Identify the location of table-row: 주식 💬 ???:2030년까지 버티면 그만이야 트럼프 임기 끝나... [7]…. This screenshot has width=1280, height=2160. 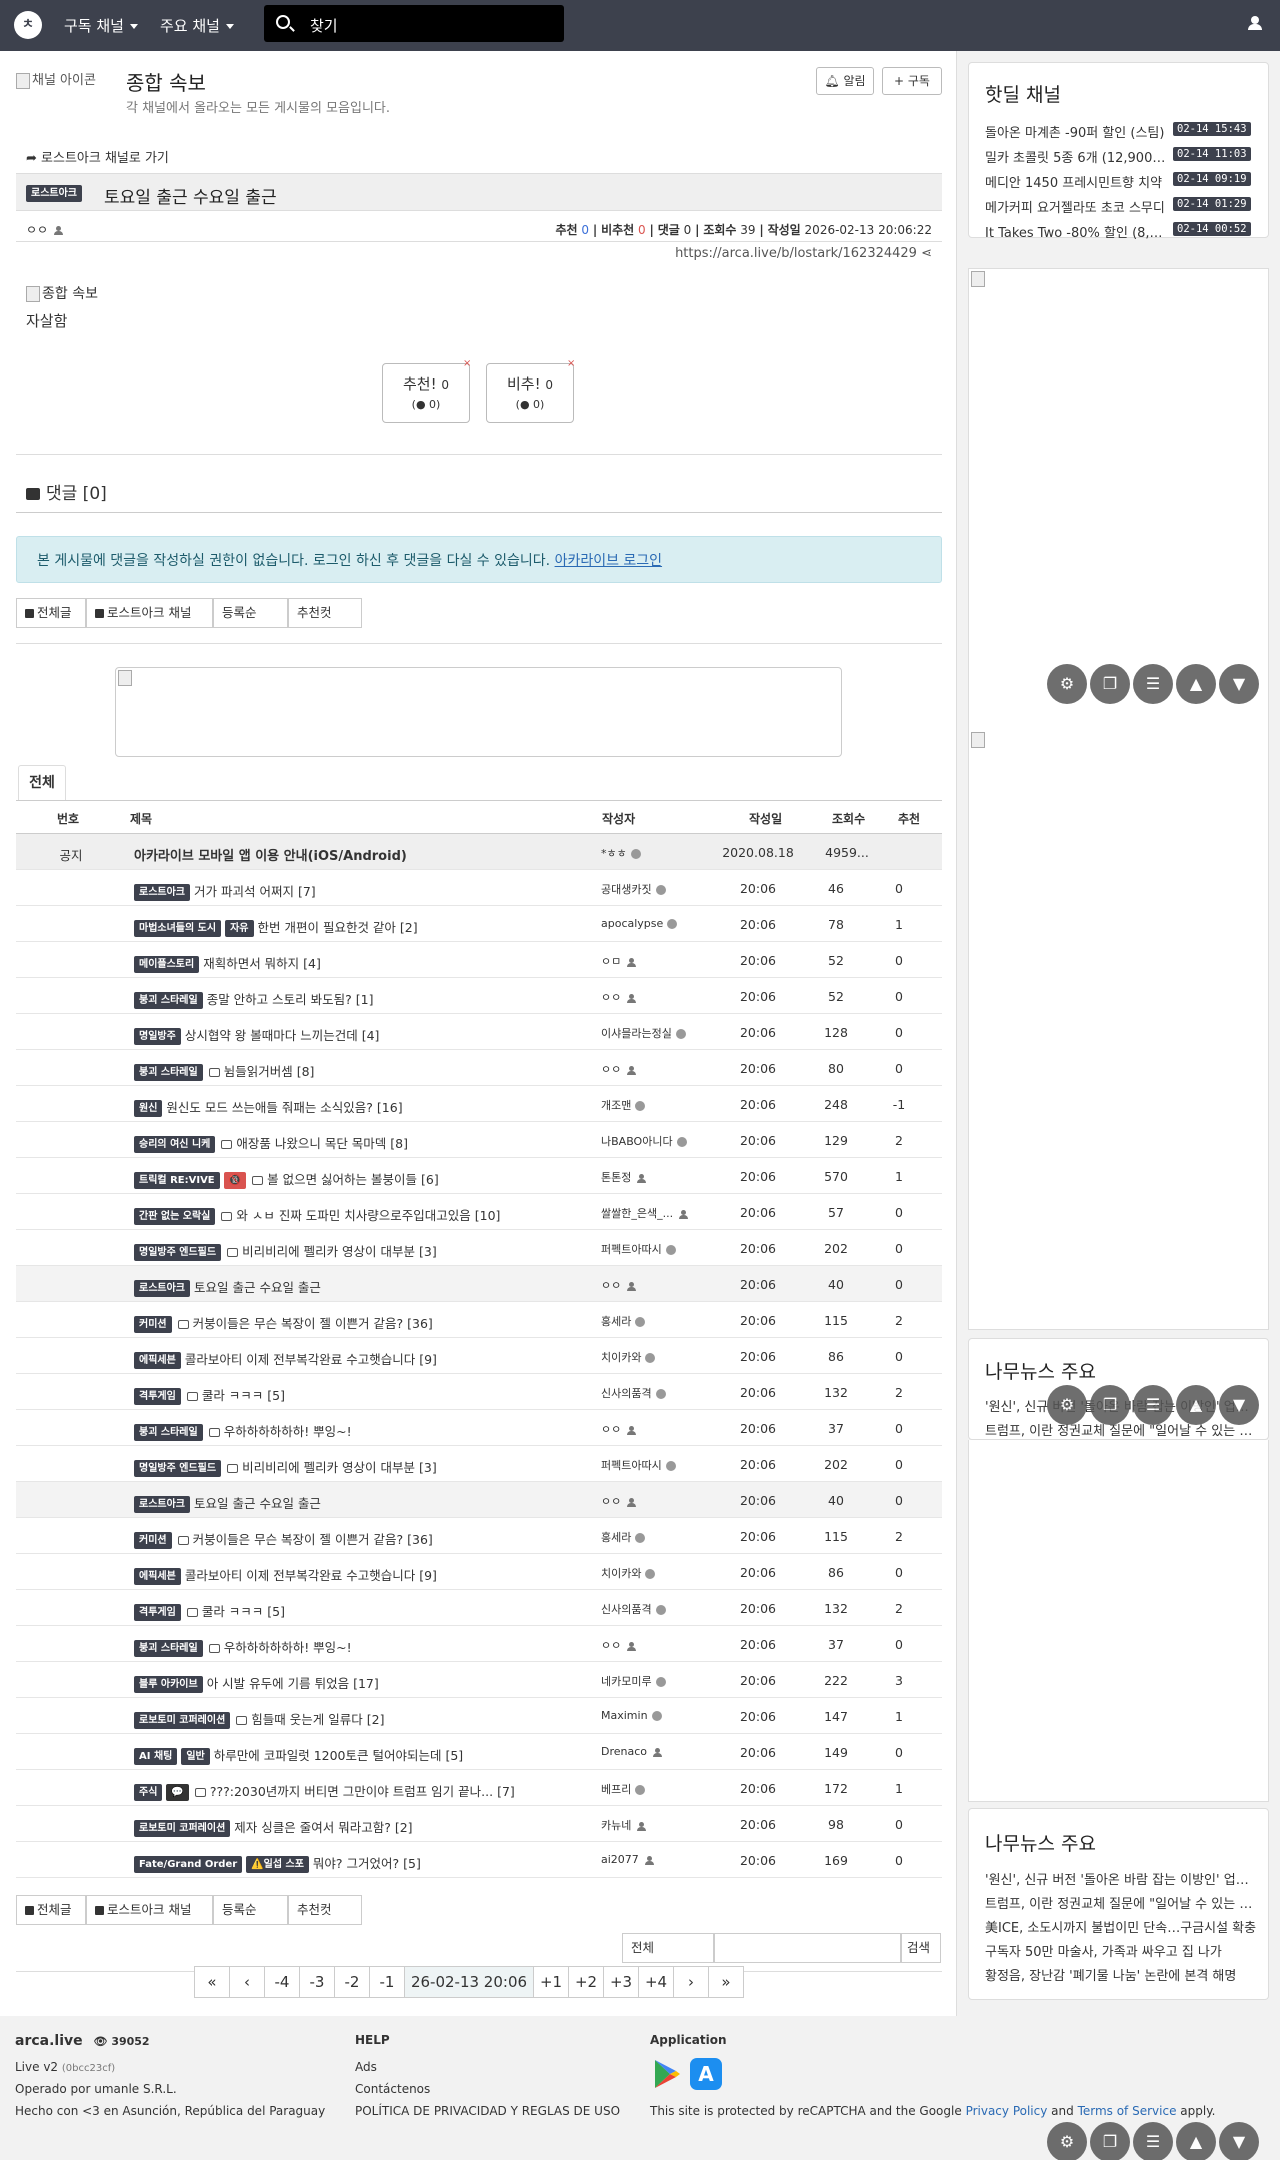
(479, 1788).